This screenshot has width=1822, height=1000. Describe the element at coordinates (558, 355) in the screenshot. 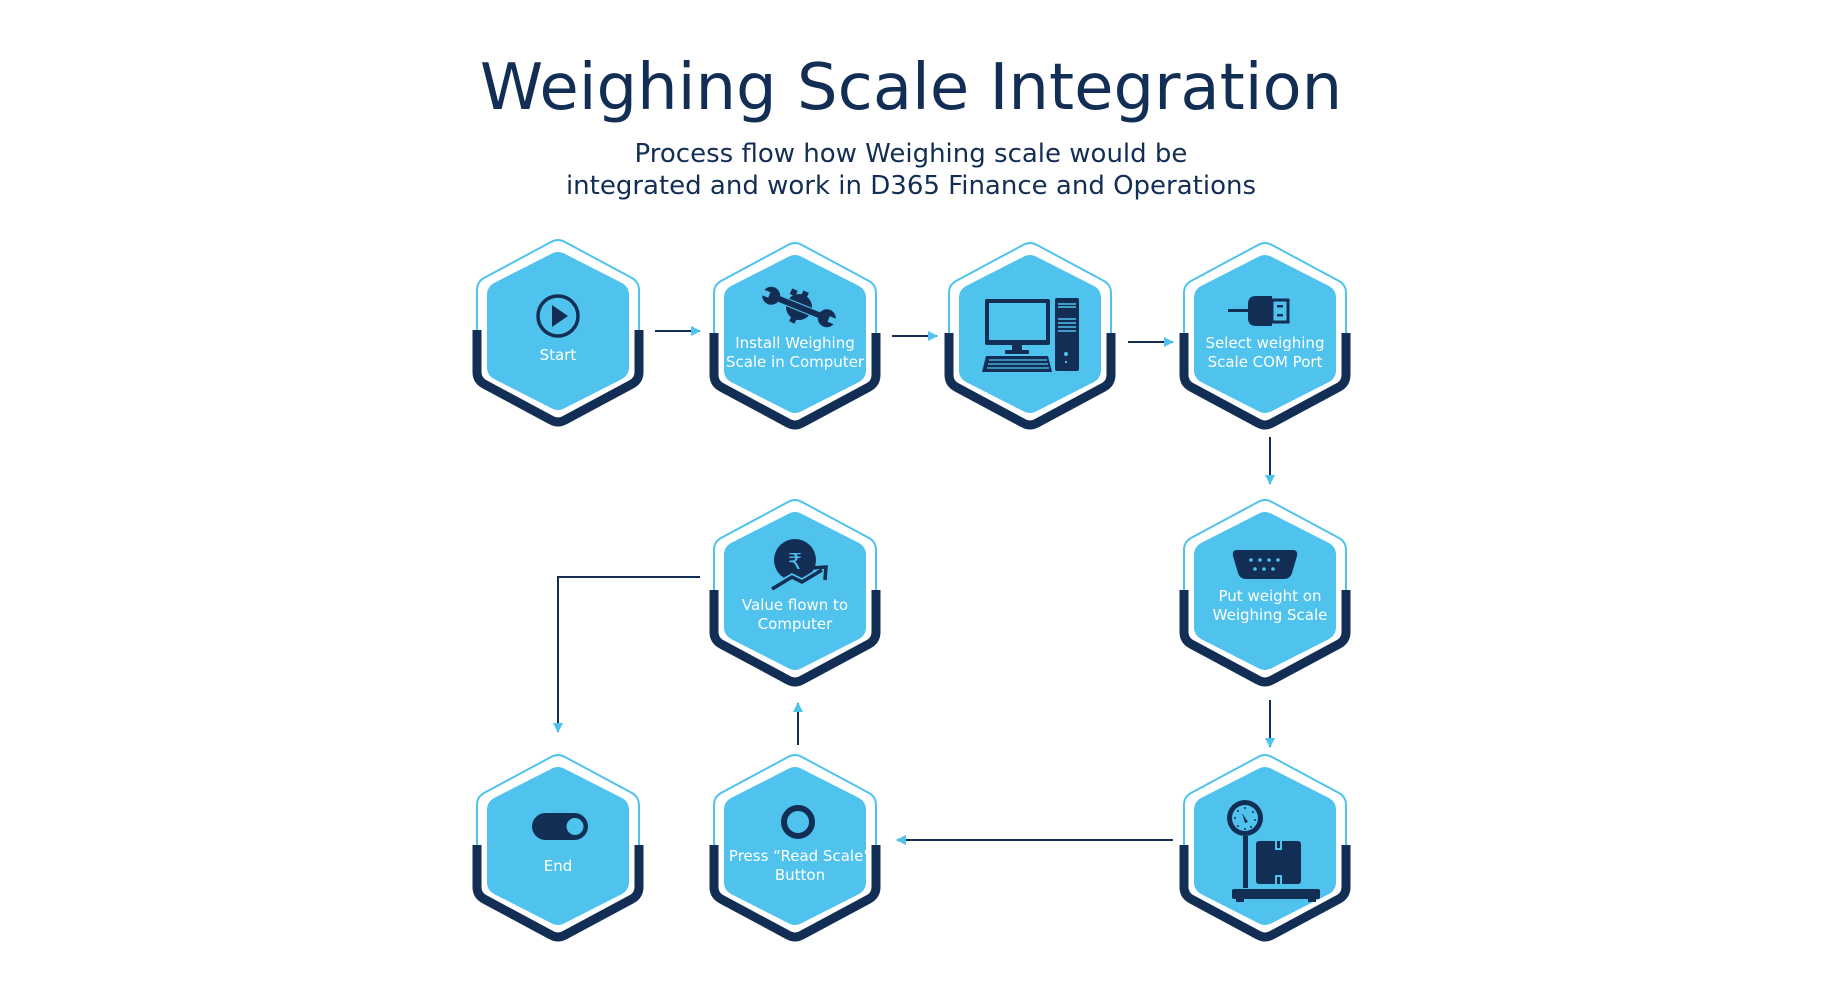

I see `node-label-start: Start` at that location.